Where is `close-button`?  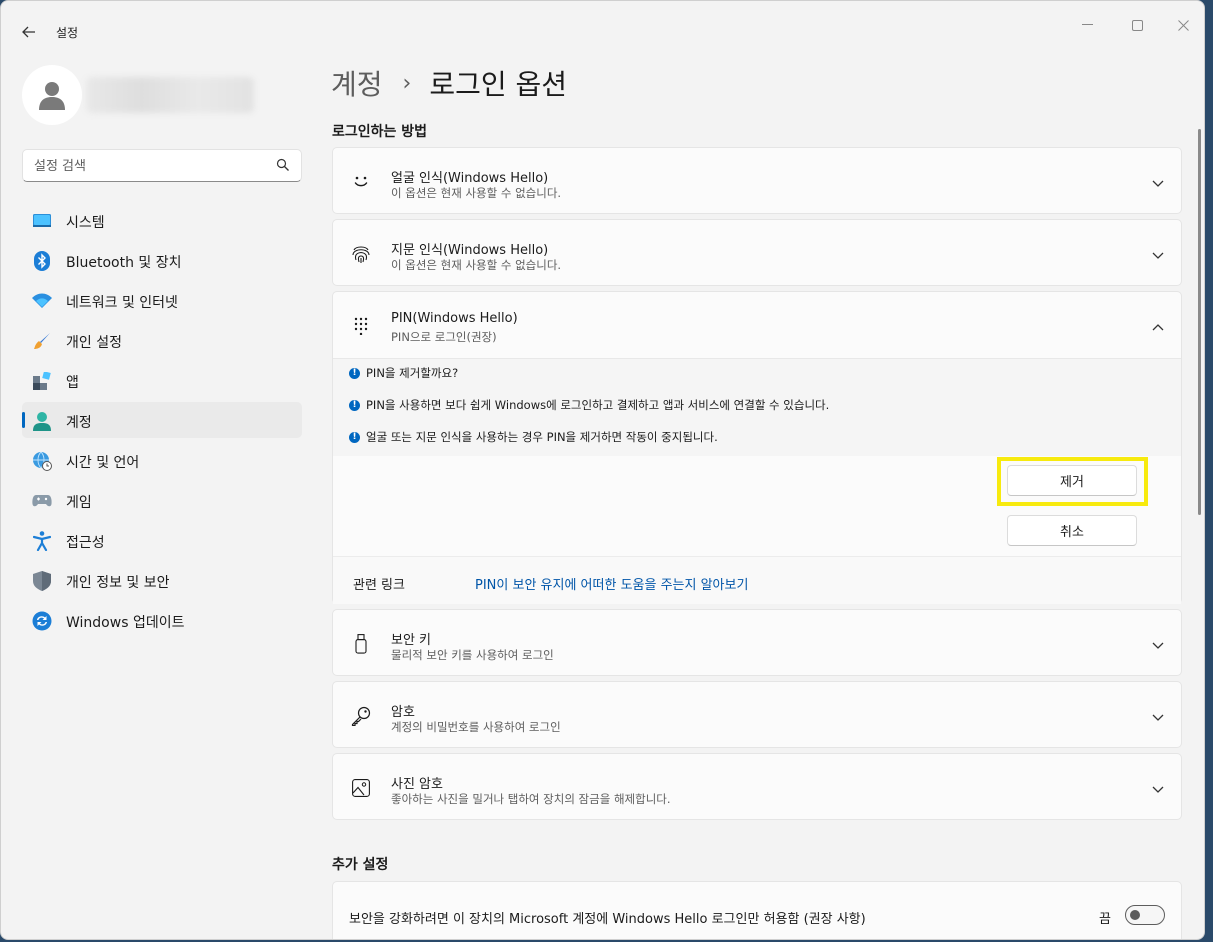 close-button is located at coordinates (1182, 25).